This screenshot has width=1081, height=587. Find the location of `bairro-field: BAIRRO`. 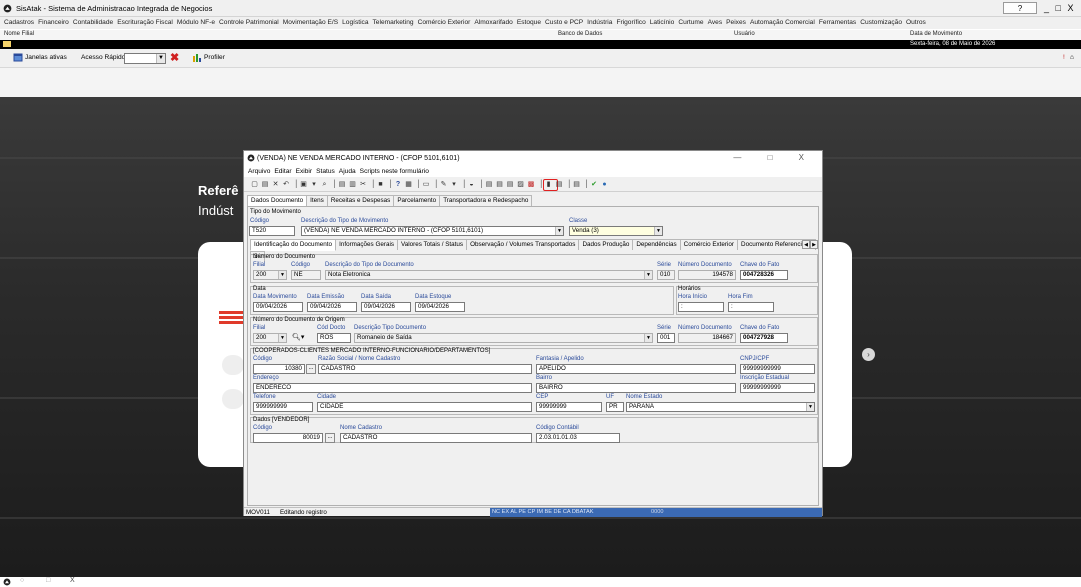

bairro-field: BAIRRO is located at coordinates (636, 388).